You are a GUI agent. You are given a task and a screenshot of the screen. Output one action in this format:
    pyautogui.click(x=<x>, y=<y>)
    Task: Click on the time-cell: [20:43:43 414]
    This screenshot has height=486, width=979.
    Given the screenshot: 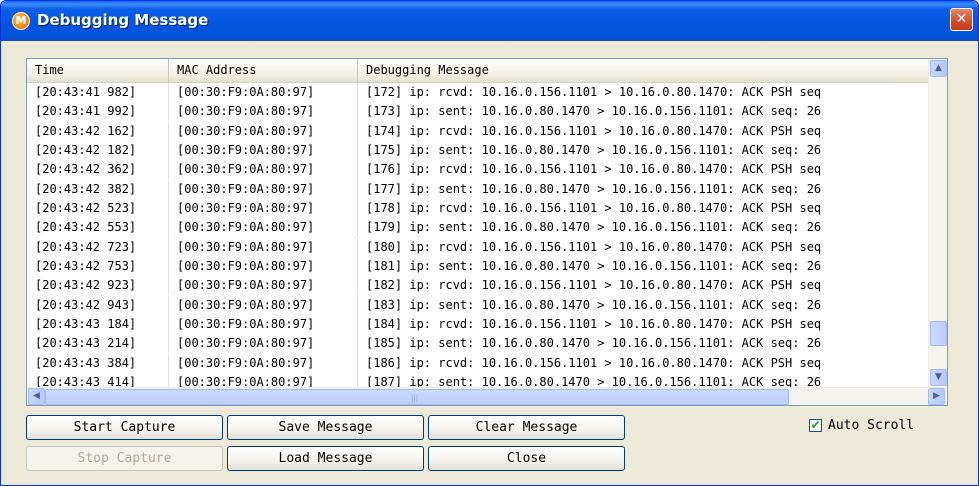 What is the action you would take?
    pyautogui.click(x=98, y=380)
    